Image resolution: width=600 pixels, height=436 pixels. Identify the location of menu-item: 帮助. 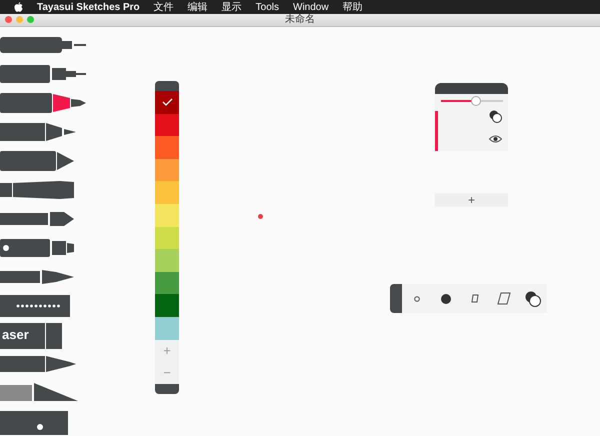
(352, 7).